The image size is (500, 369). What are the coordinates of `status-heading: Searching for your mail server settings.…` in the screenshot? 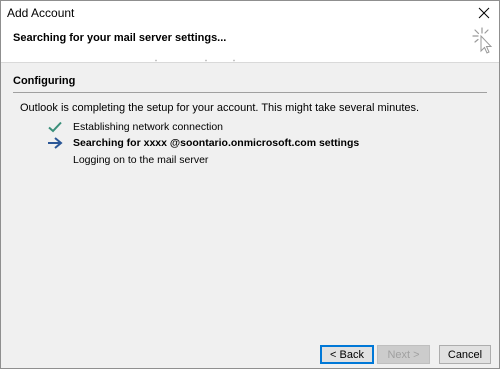 It's located at (120, 38).